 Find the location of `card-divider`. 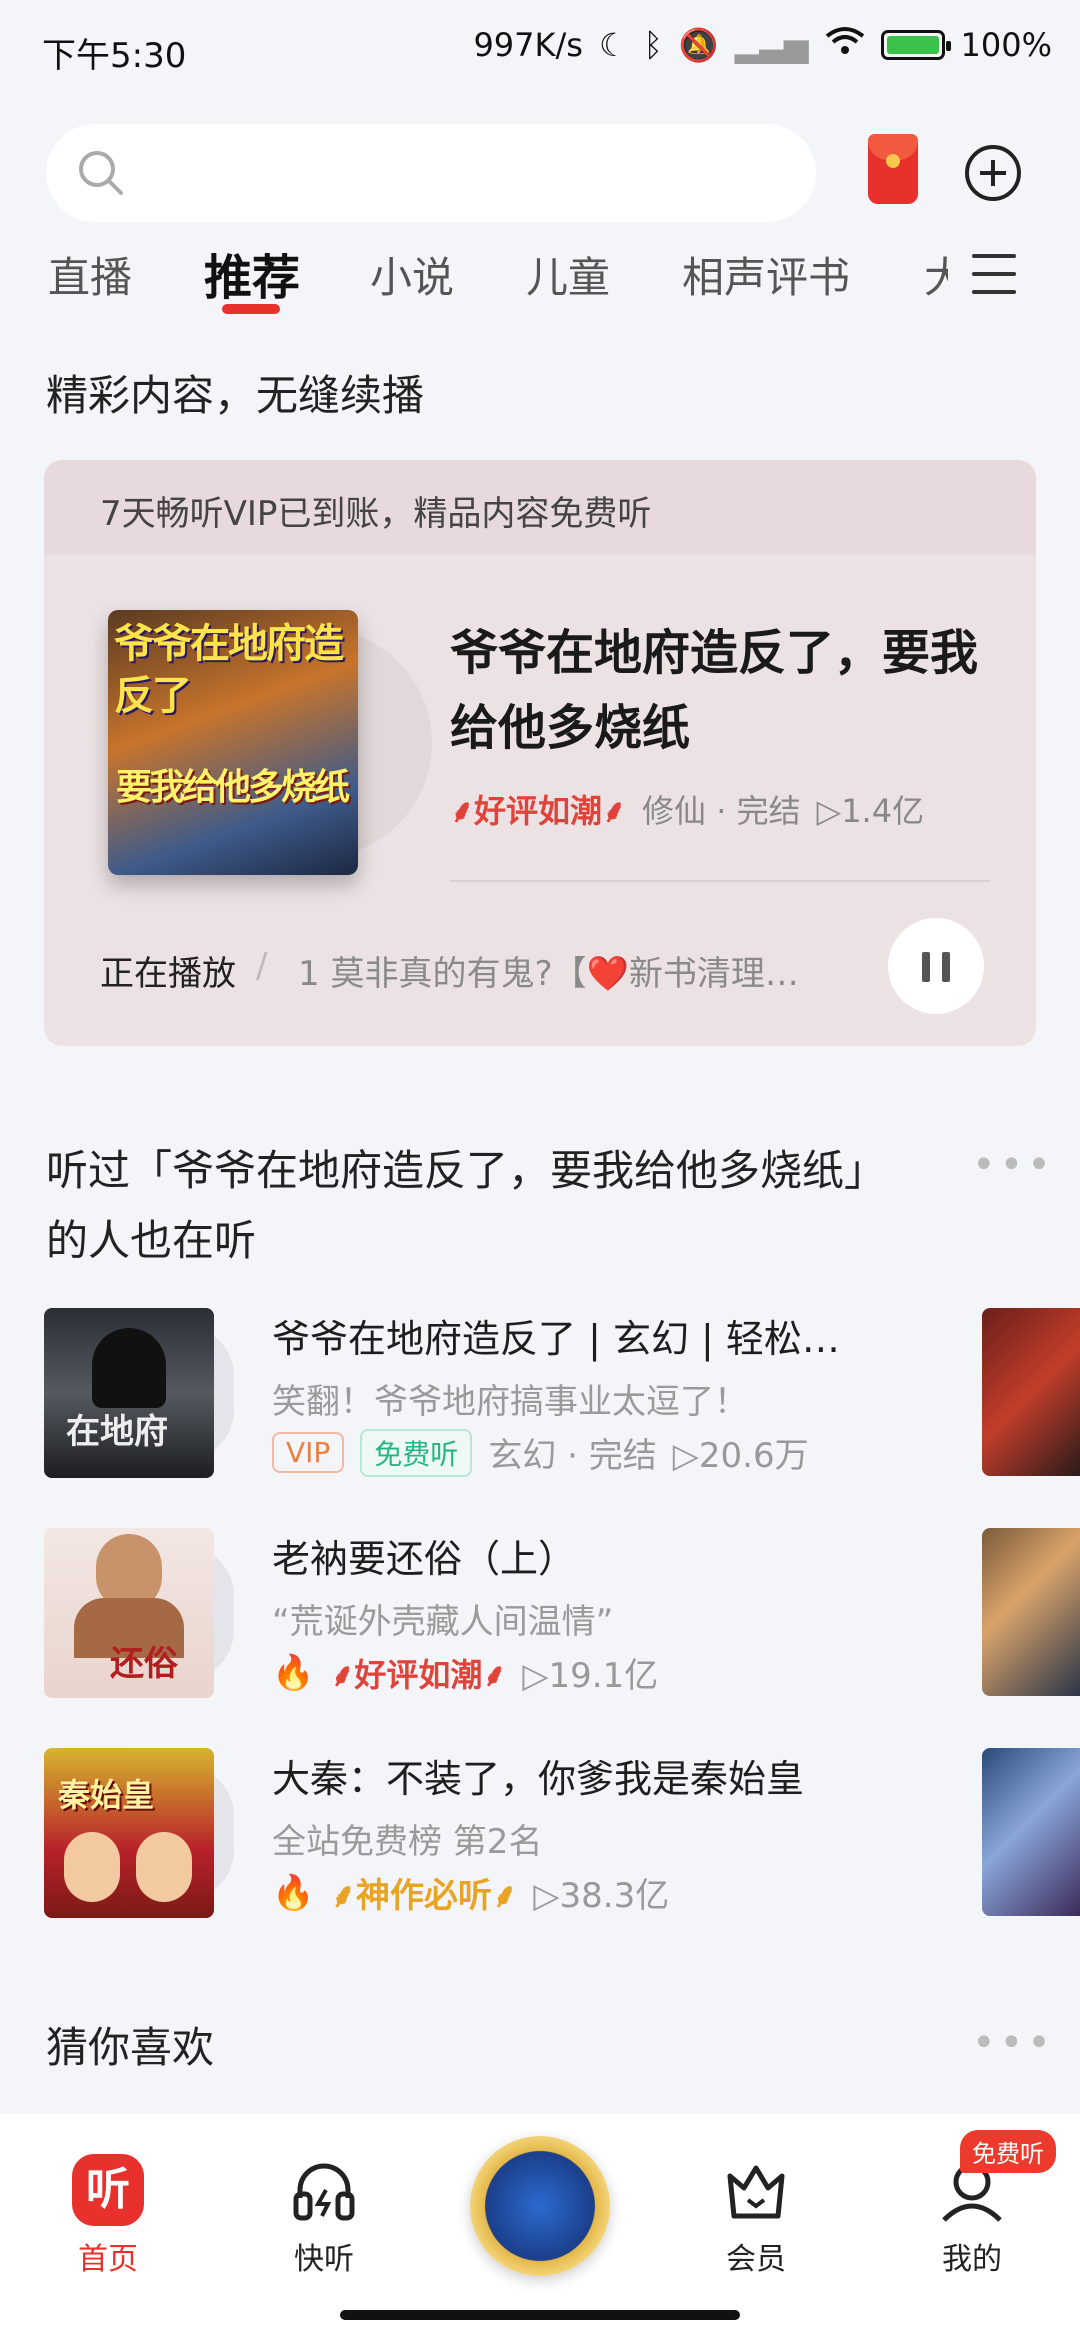

card-divider is located at coordinates (720, 881).